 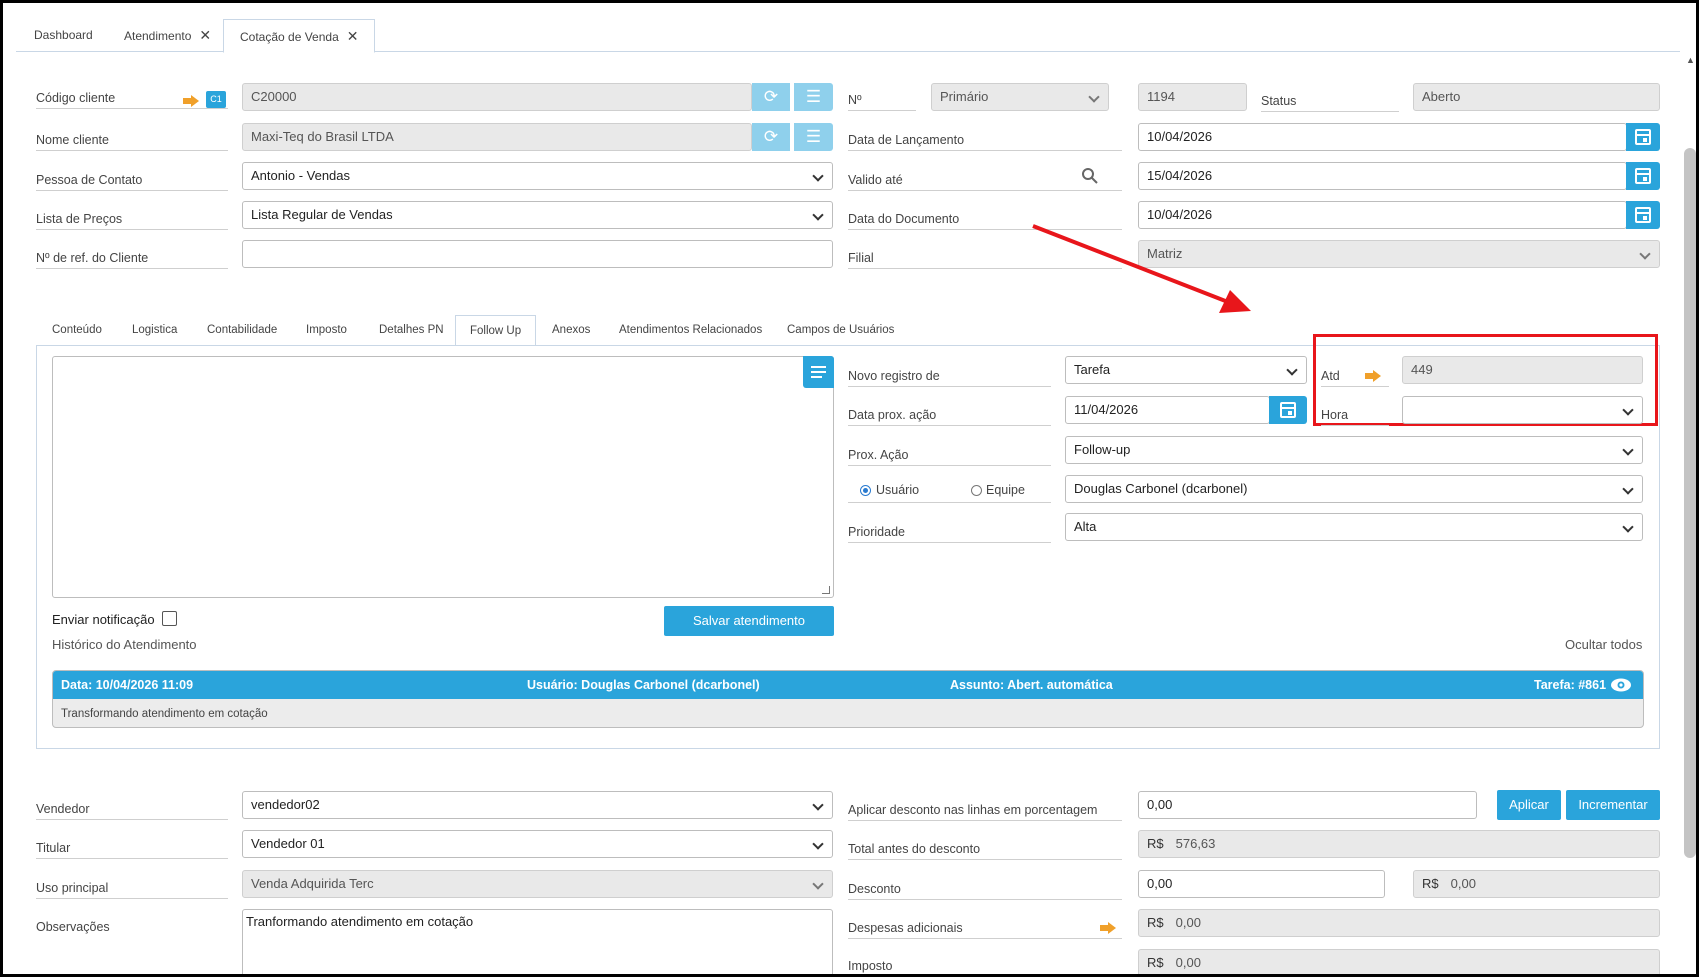 What do you see at coordinates (1529, 805) in the screenshot?
I see `aplicar-button: Aplicar` at bounding box center [1529, 805].